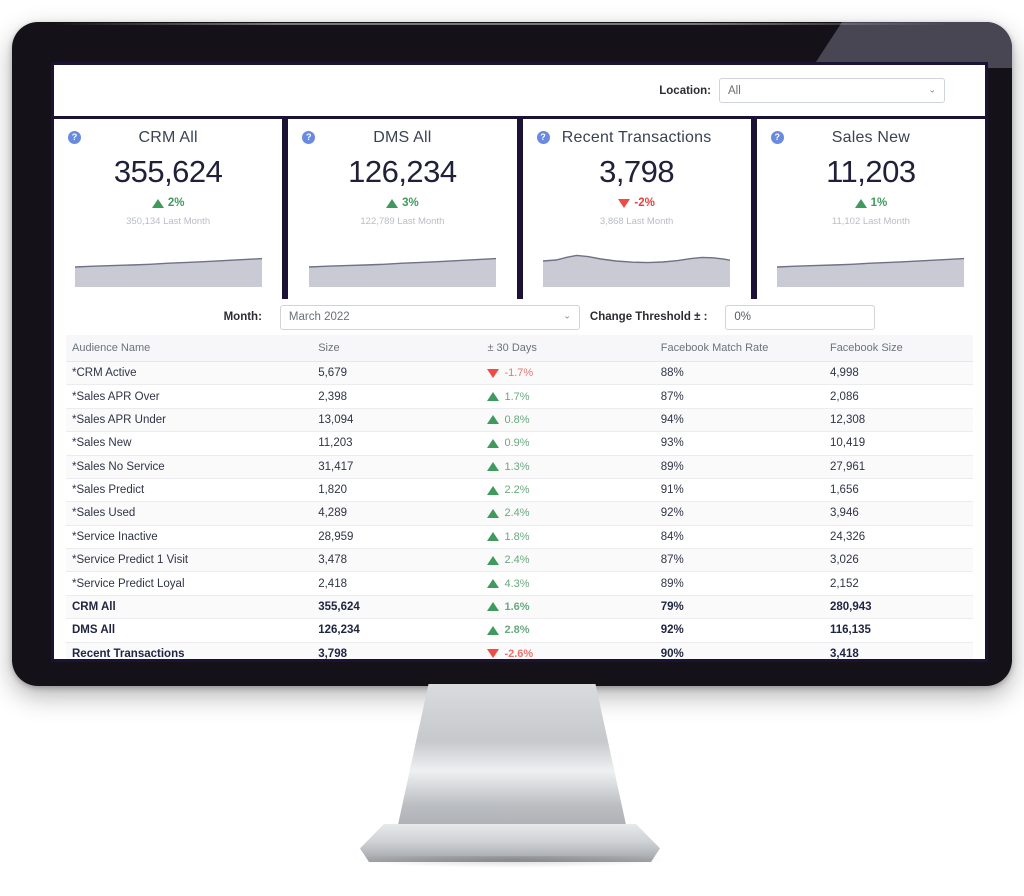 The image size is (1024, 896). Describe the element at coordinates (517, 490) in the screenshot. I see `change-value: 2.2%` at that location.